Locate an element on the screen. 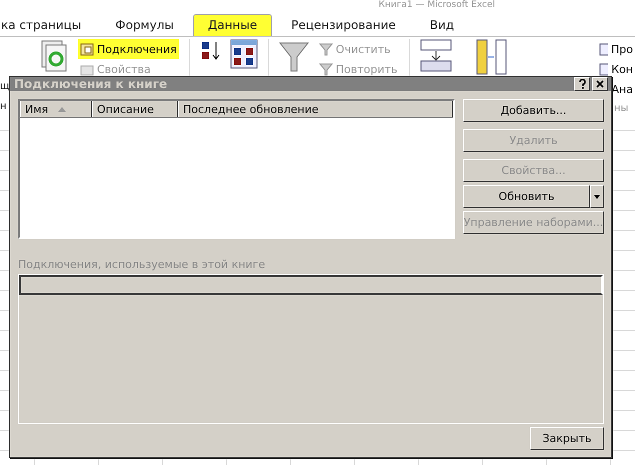 This screenshot has width=635, height=465. app-title: Книга1 — Microsoft Excel is located at coordinates (436, 6).